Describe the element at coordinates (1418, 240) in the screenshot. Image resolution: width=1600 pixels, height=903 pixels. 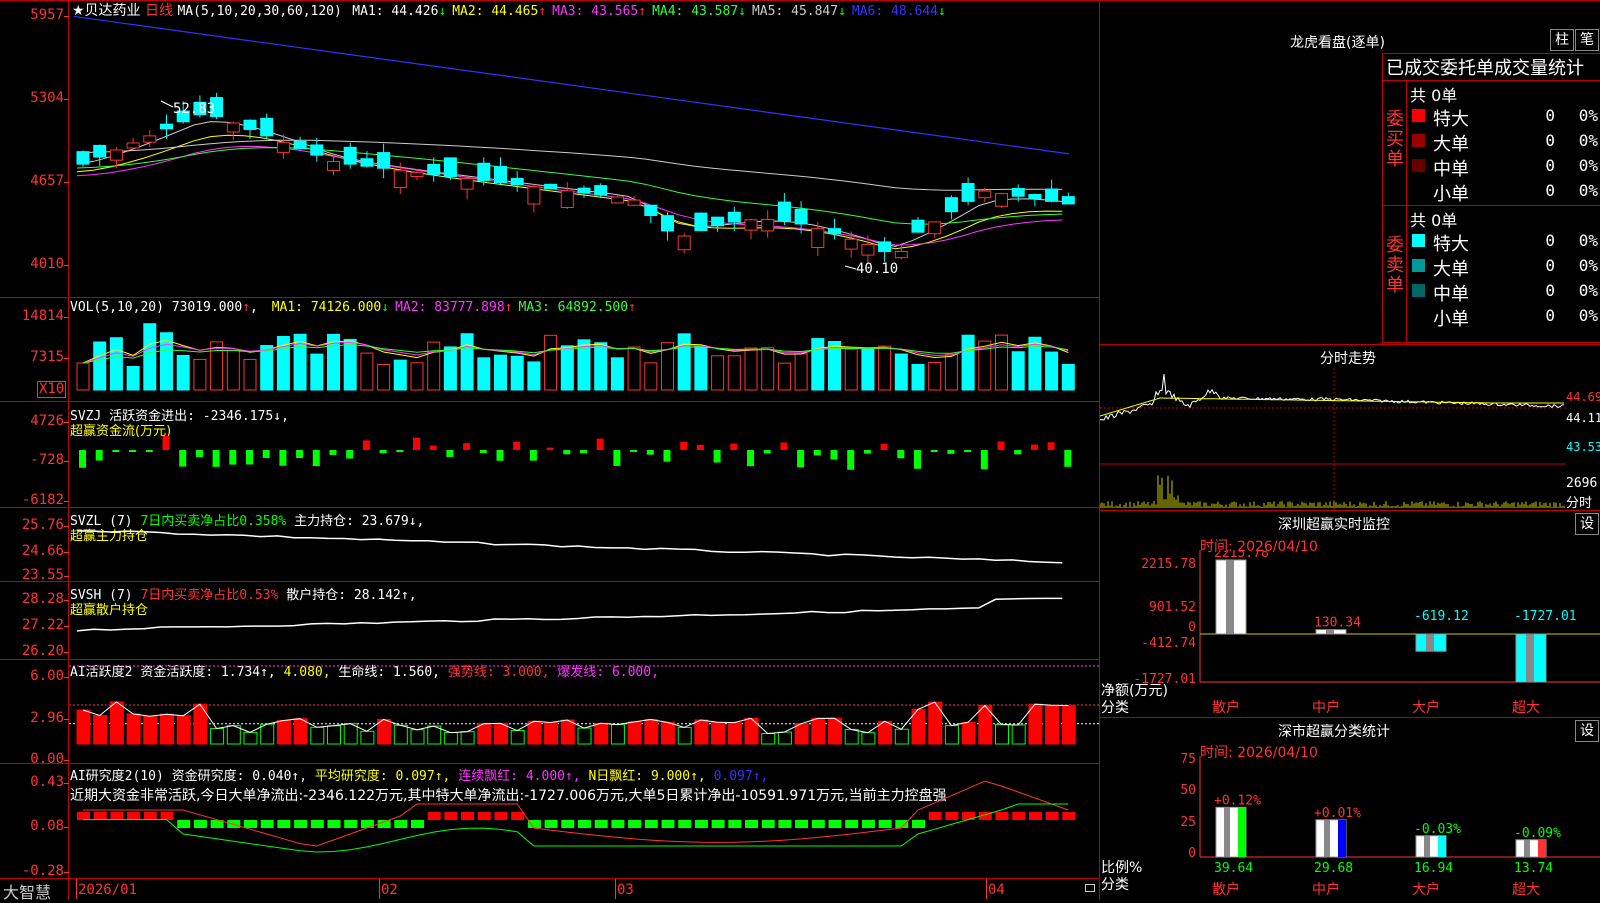
I see `order-color-swatch` at that location.